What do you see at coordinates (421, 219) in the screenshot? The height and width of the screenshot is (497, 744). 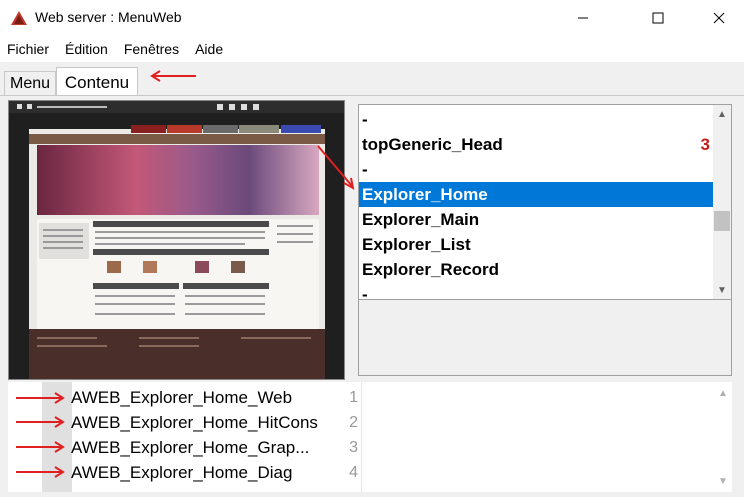 I see `list-item-label: Explorer_Main` at bounding box center [421, 219].